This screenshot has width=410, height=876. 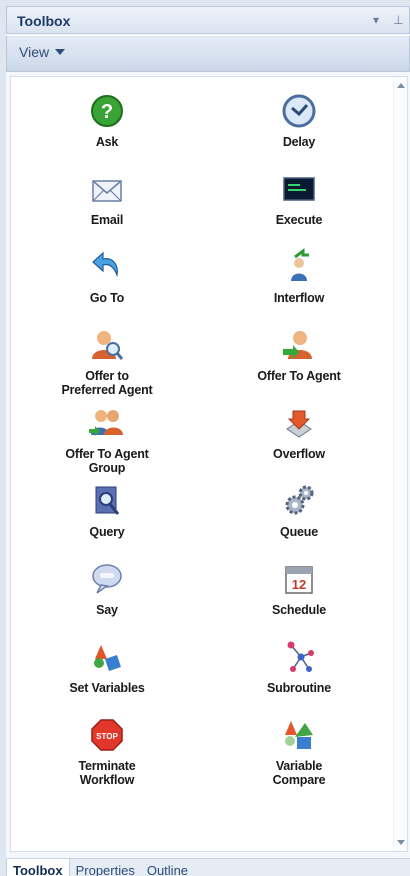 What do you see at coordinates (107, 658) in the screenshot?
I see `shapes-icon` at bounding box center [107, 658].